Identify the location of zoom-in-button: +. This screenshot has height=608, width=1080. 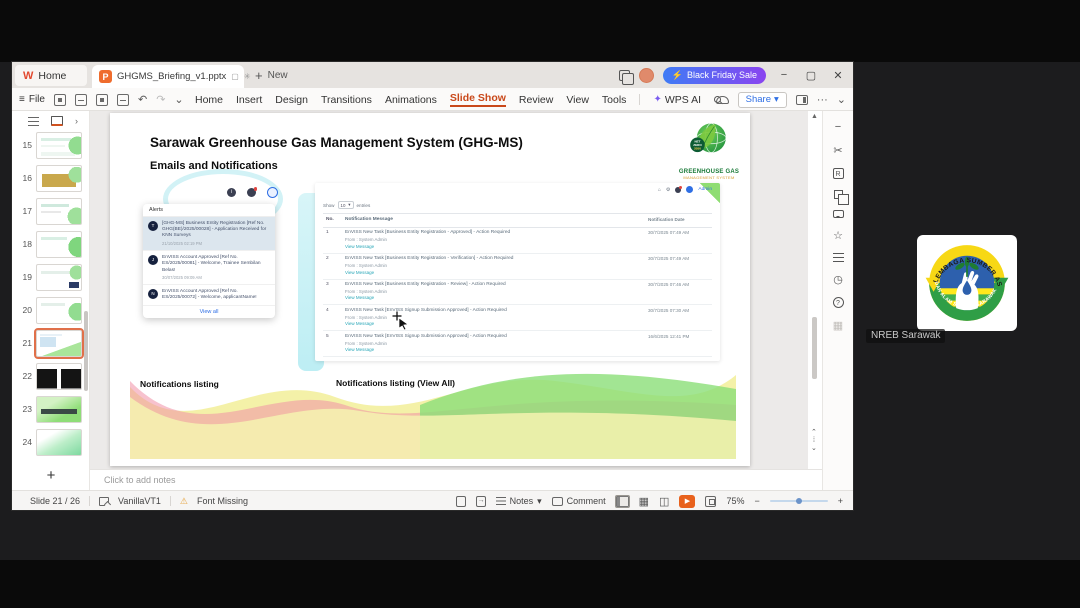
(840, 501).